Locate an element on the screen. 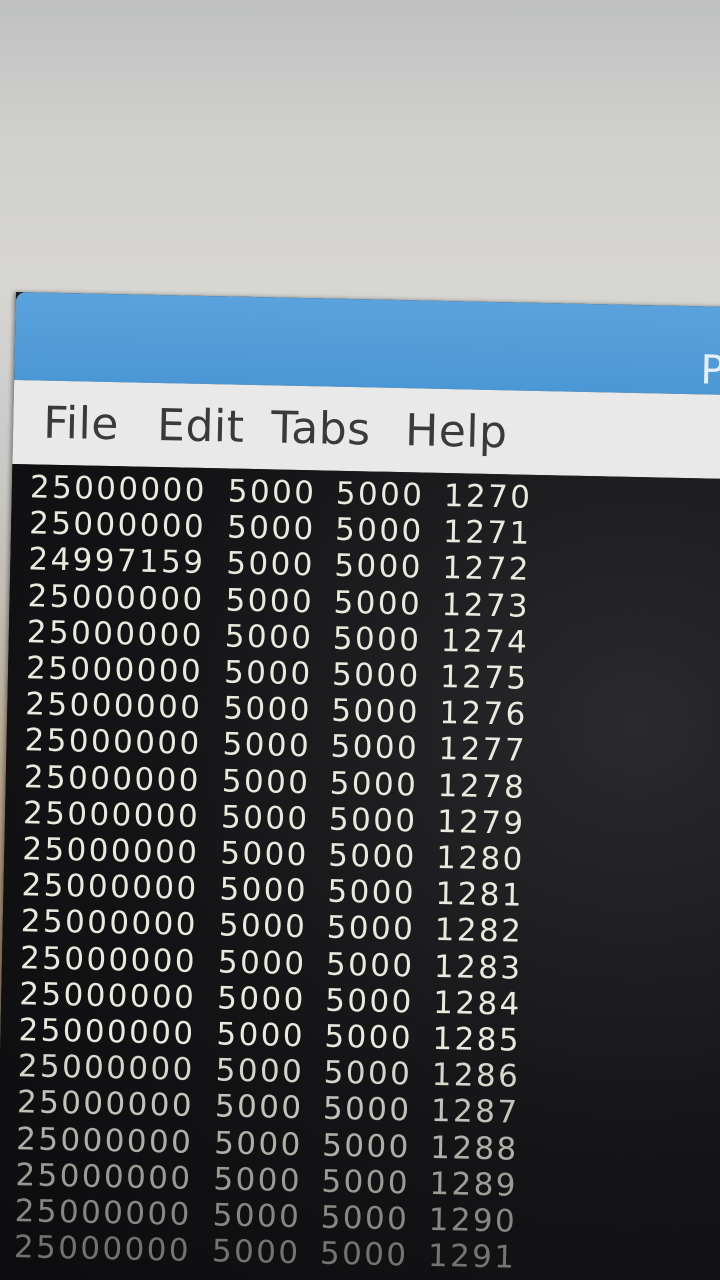 The height and width of the screenshot is (1280, 720). index-column: 1283 is located at coordinates (478, 967).